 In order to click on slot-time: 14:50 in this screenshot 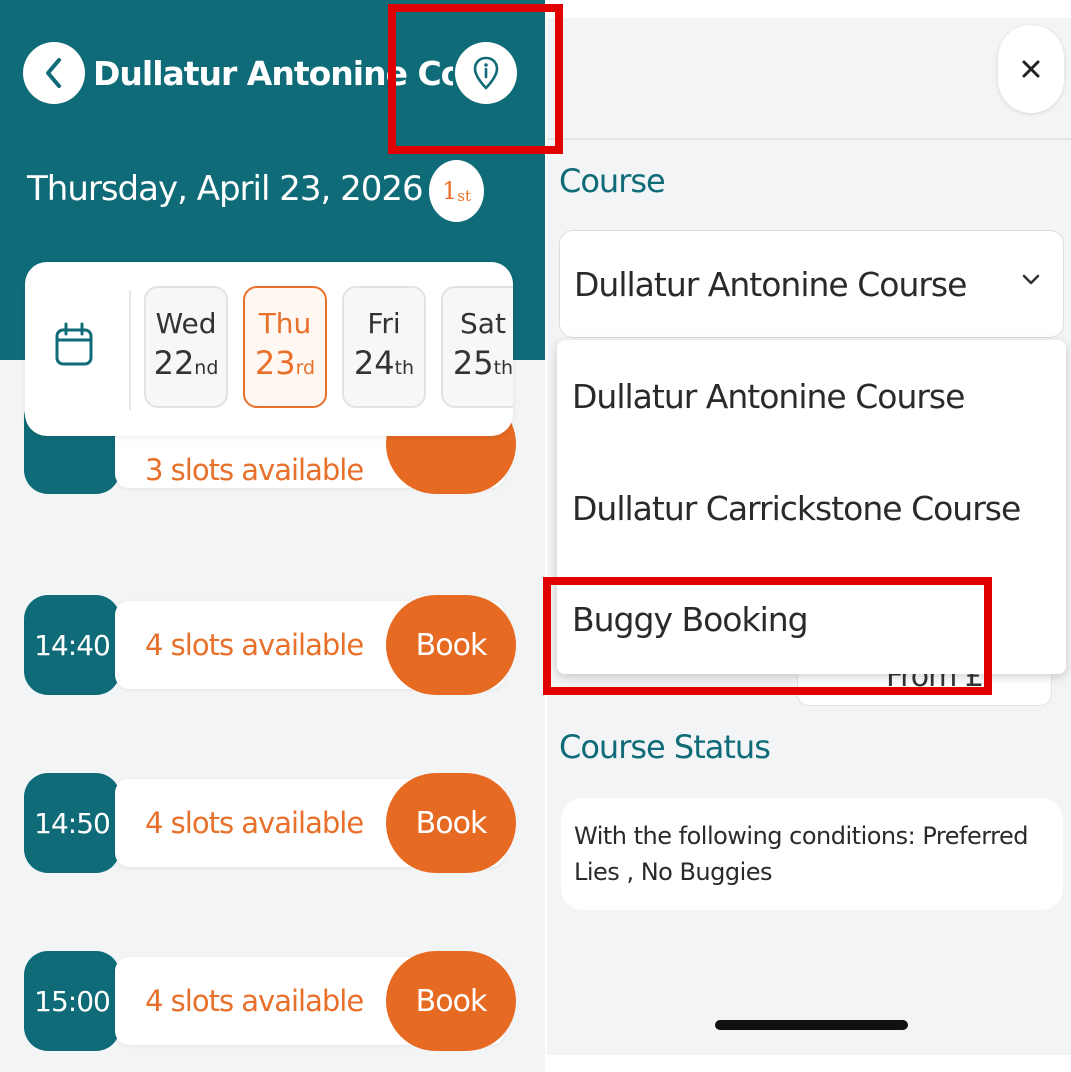, I will do `click(72, 823)`.